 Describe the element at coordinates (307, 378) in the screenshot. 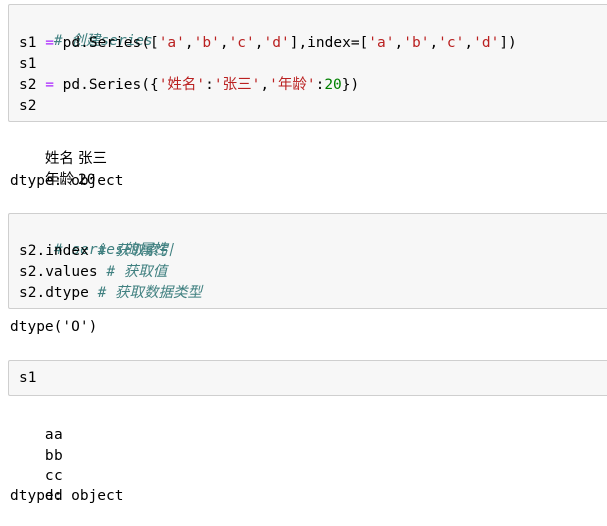

I see `code-cell-3-input: s1` at that location.